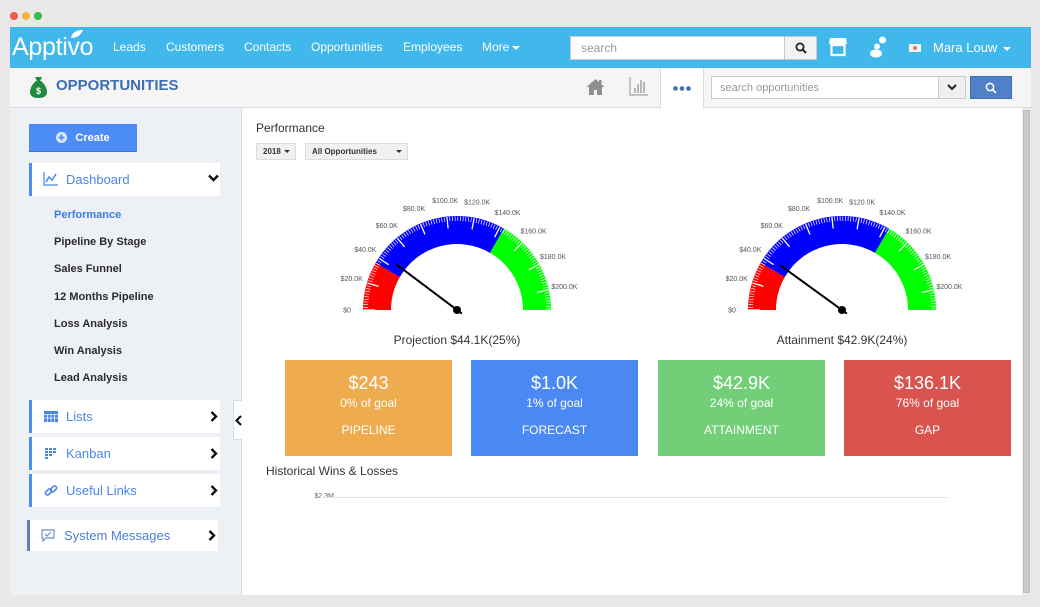 The width and height of the screenshot is (1040, 607). Describe the element at coordinates (117, 85) in the screenshot. I see `module-title: OPPORTUNITIES` at that location.